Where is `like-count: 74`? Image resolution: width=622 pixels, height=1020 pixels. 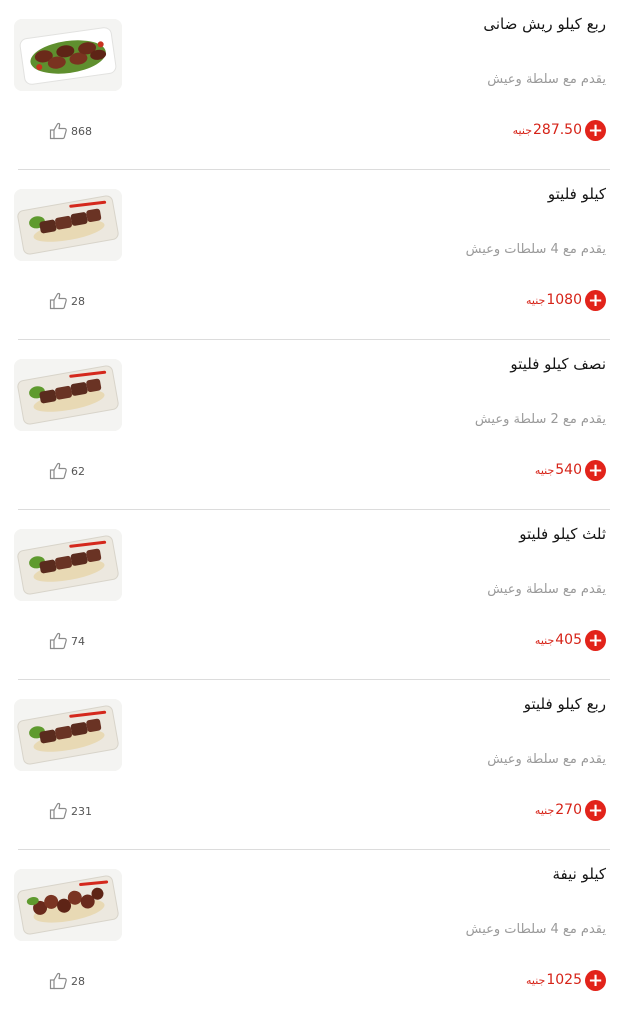 like-count: 74 is located at coordinates (78, 641).